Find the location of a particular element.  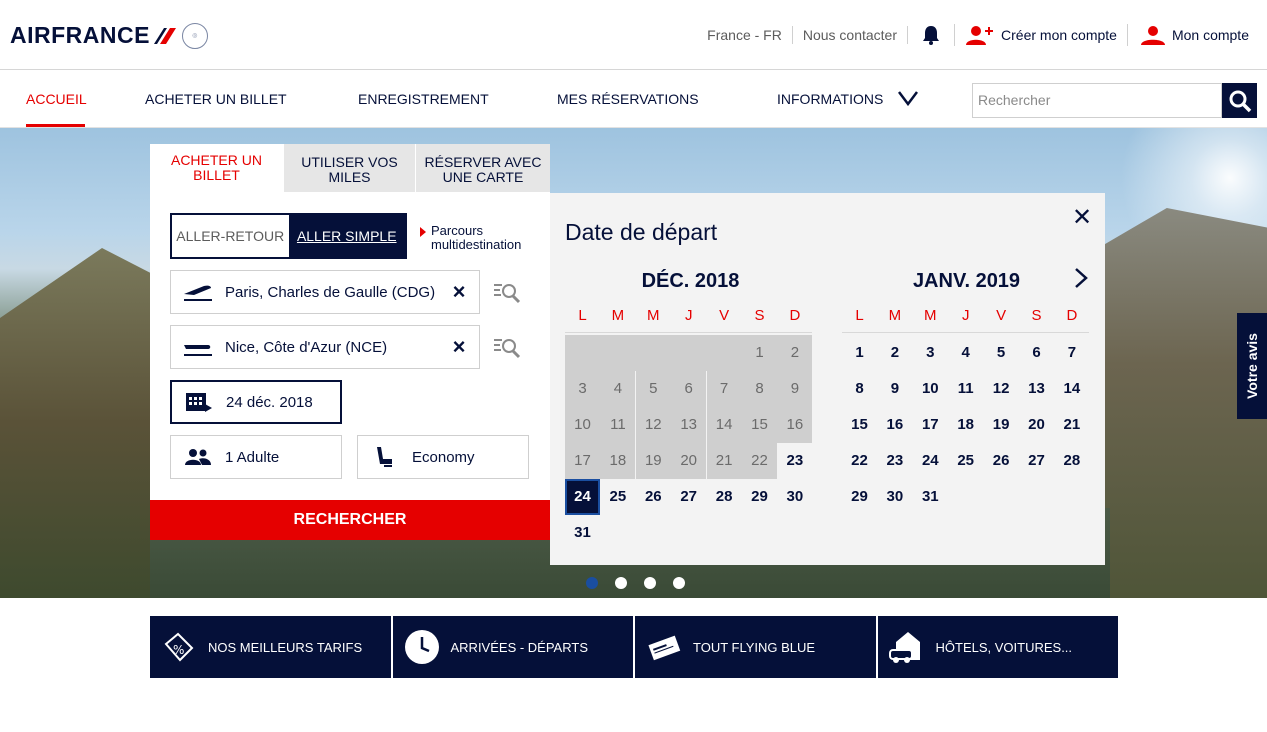

calendar-day: 21 is located at coordinates (1071, 425).